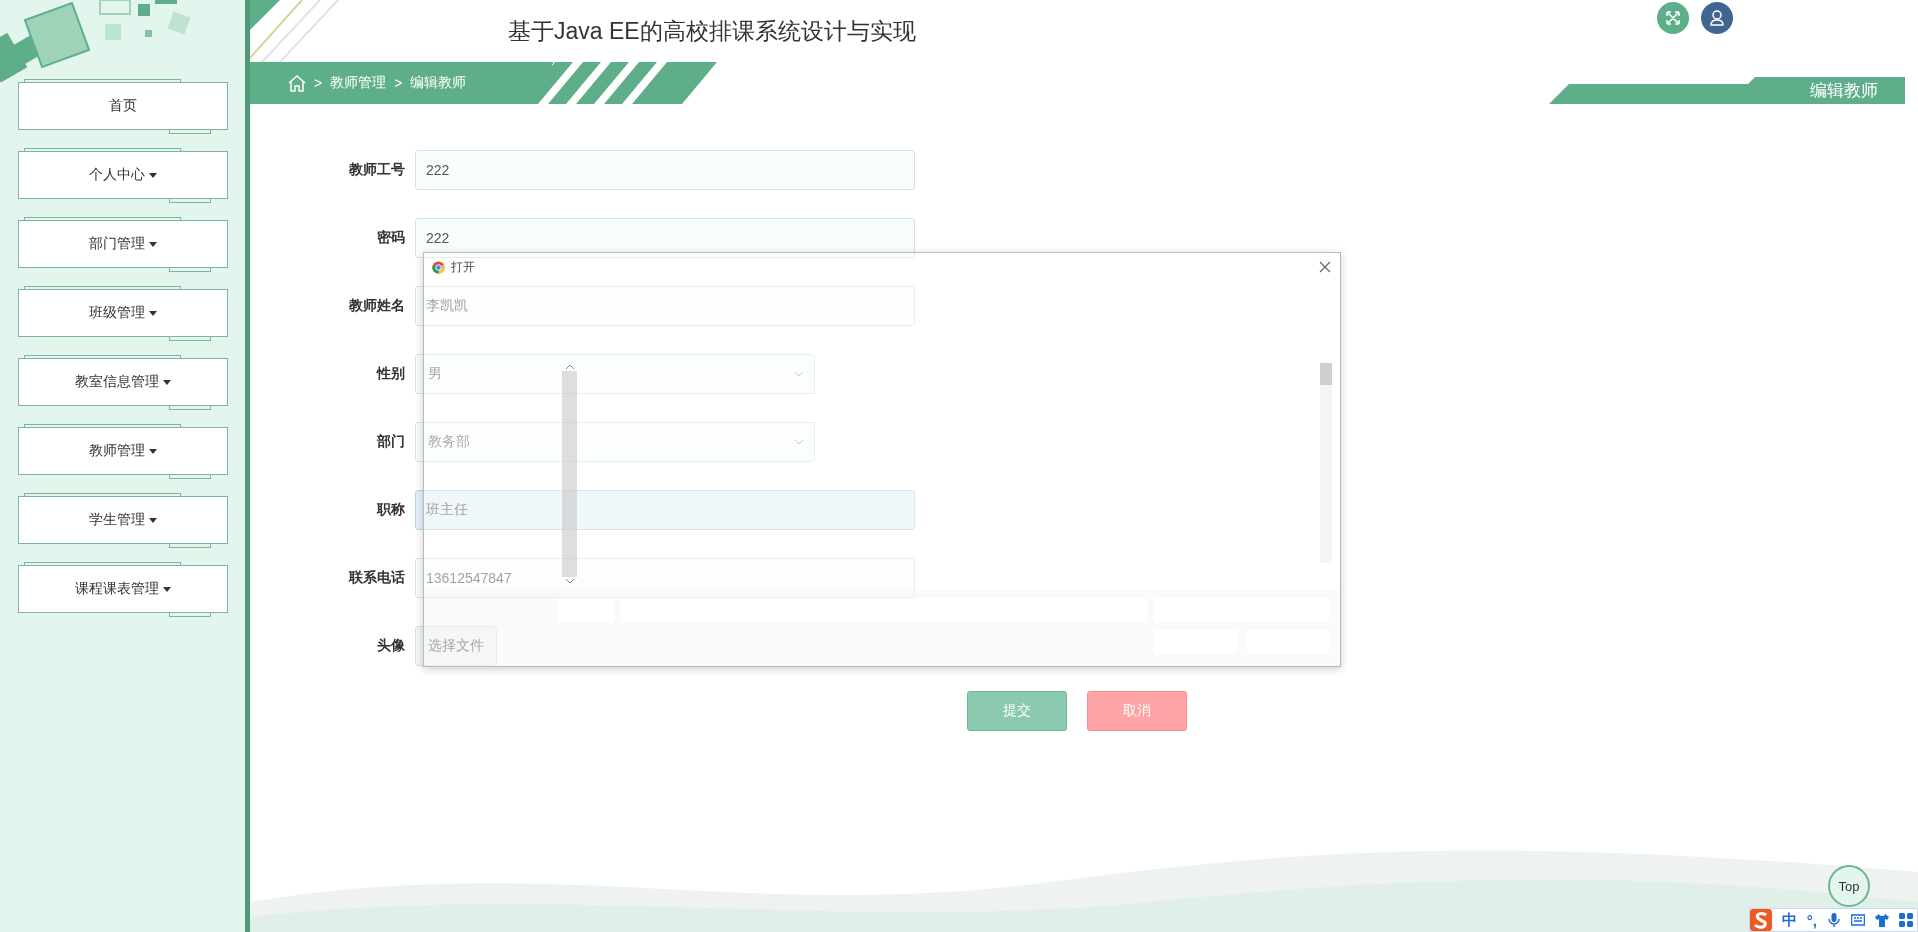 Image resolution: width=1918 pixels, height=932 pixels. I want to click on ime-option: °,, so click(1811, 920).